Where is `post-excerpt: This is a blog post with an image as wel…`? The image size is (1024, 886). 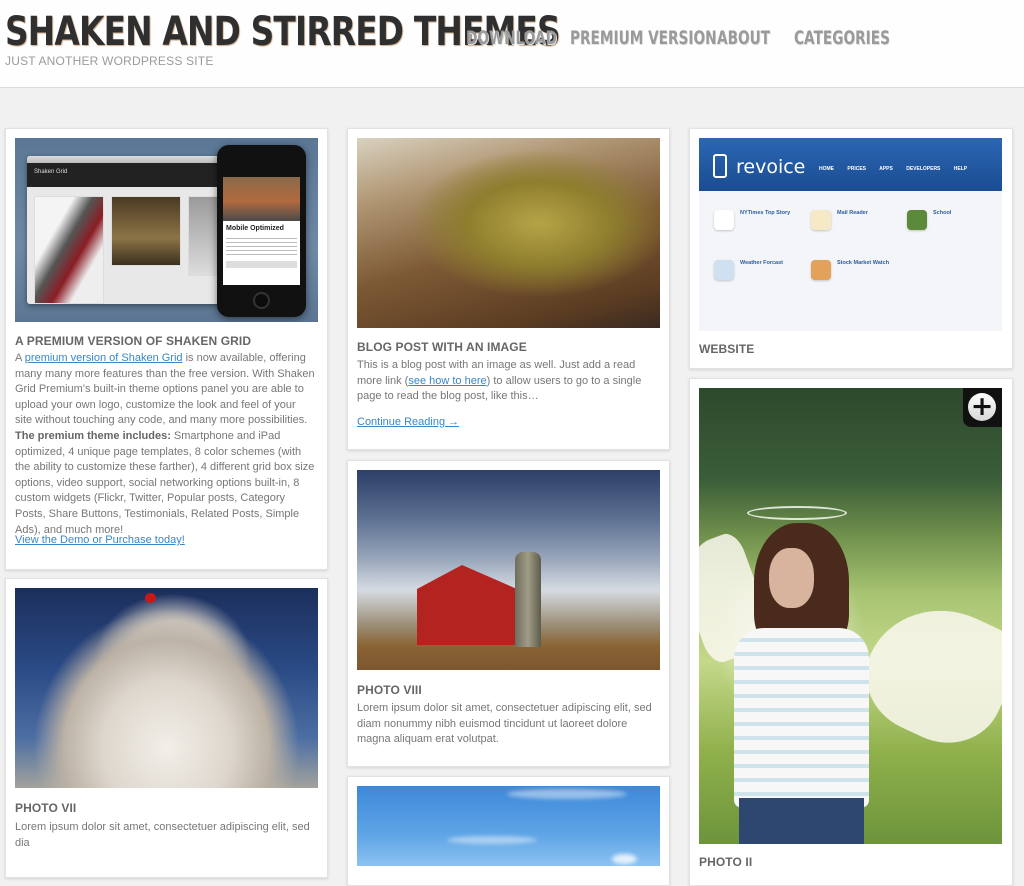 post-excerpt: This is a blog post with an image as wel… is located at coordinates (499, 381).